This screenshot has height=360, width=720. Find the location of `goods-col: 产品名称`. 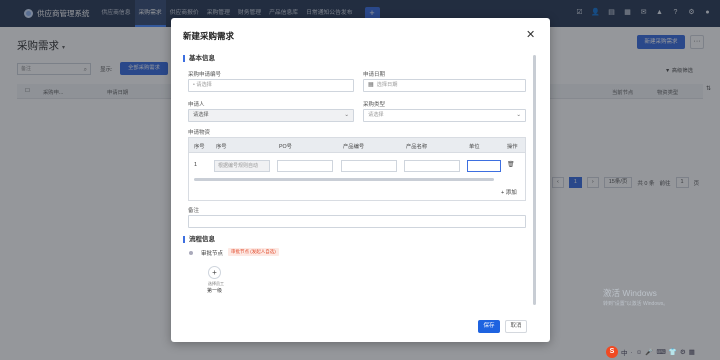

goods-col: 产品名称 is located at coordinates (417, 147).